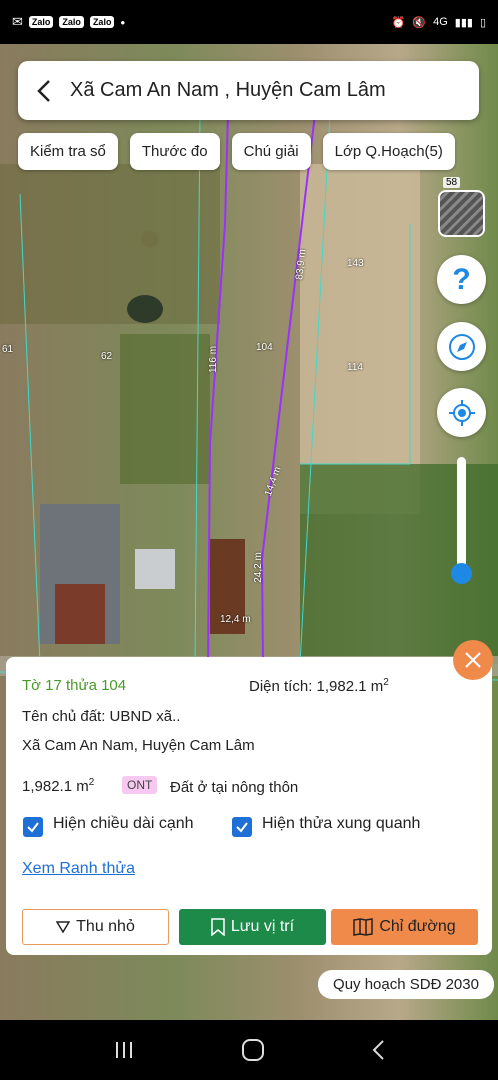  Describe the element at coordinates (419, 22) in the screenshot. I see `mute-icon: 🔇` at that location.